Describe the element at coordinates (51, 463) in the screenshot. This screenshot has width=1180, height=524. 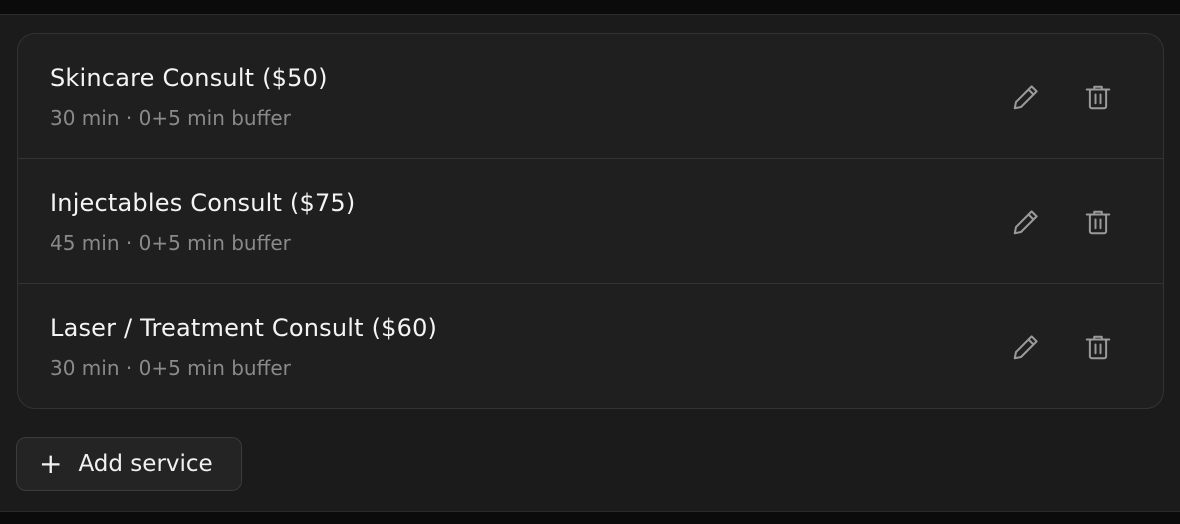
I see `plus-icon: +` at that location.